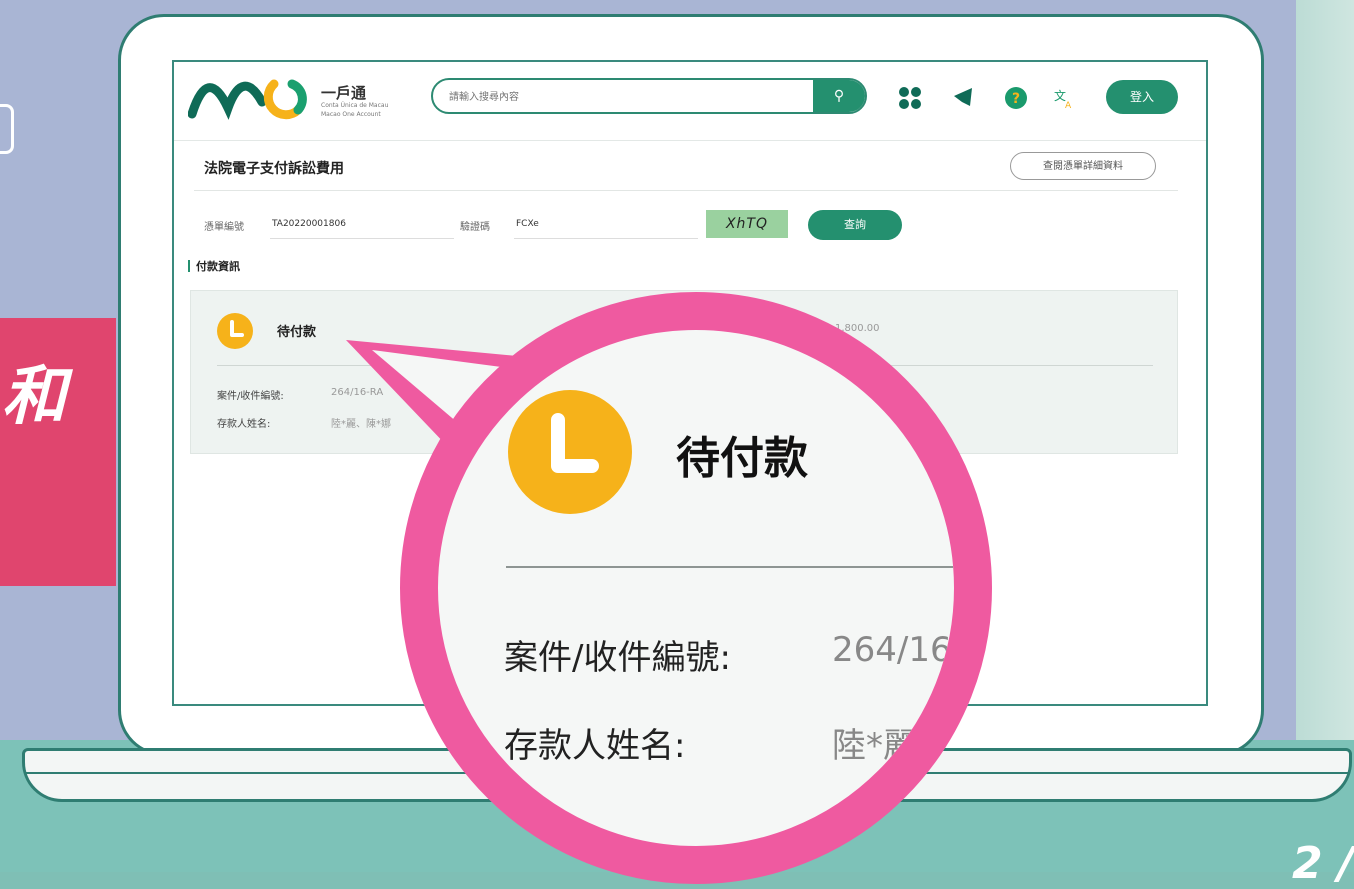 The height and width of the screenshot is (889, 1354). Describe the element at coordinates (892, 650) in the screenshot. I see `magnified-case-value: 264/16` at that location.